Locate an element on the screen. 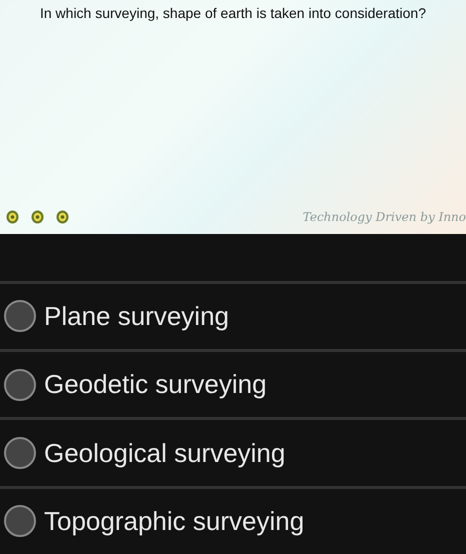  option-label: Plane surveying is located at coordinates (136, 316).